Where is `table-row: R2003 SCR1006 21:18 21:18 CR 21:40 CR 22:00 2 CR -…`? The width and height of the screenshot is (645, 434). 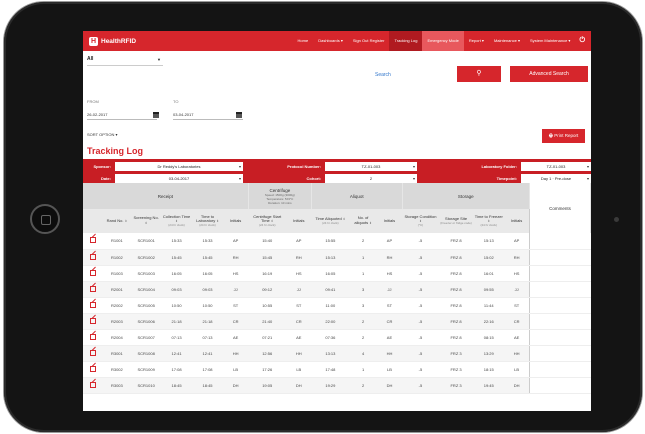
table-row: R2003 SCR1006 21:18 21:18 CR 21:40 CR 22:00 2 CR -… is located at coordinates (337, 321).